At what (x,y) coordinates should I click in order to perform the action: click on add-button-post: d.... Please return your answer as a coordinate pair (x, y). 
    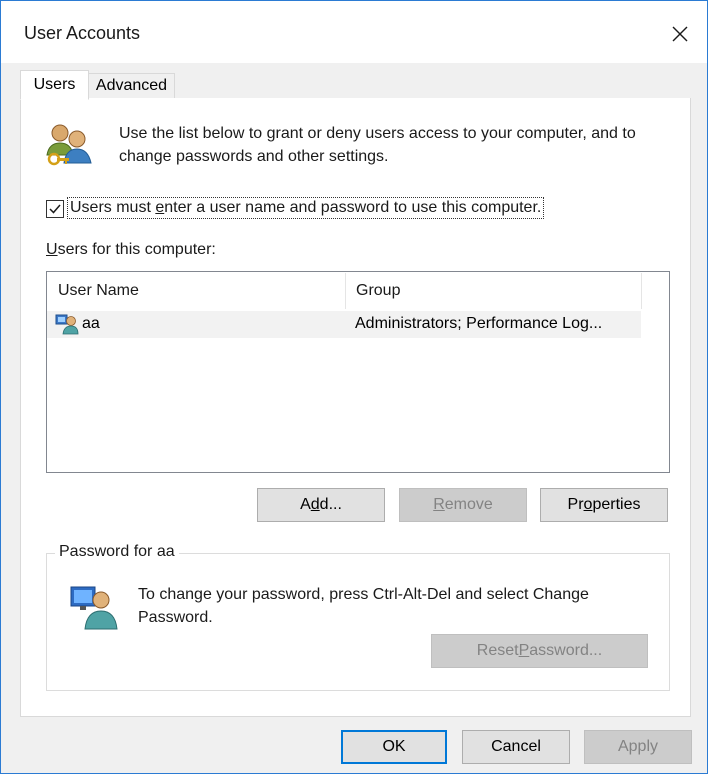
    Looking at the image, I should click on (330, 504).